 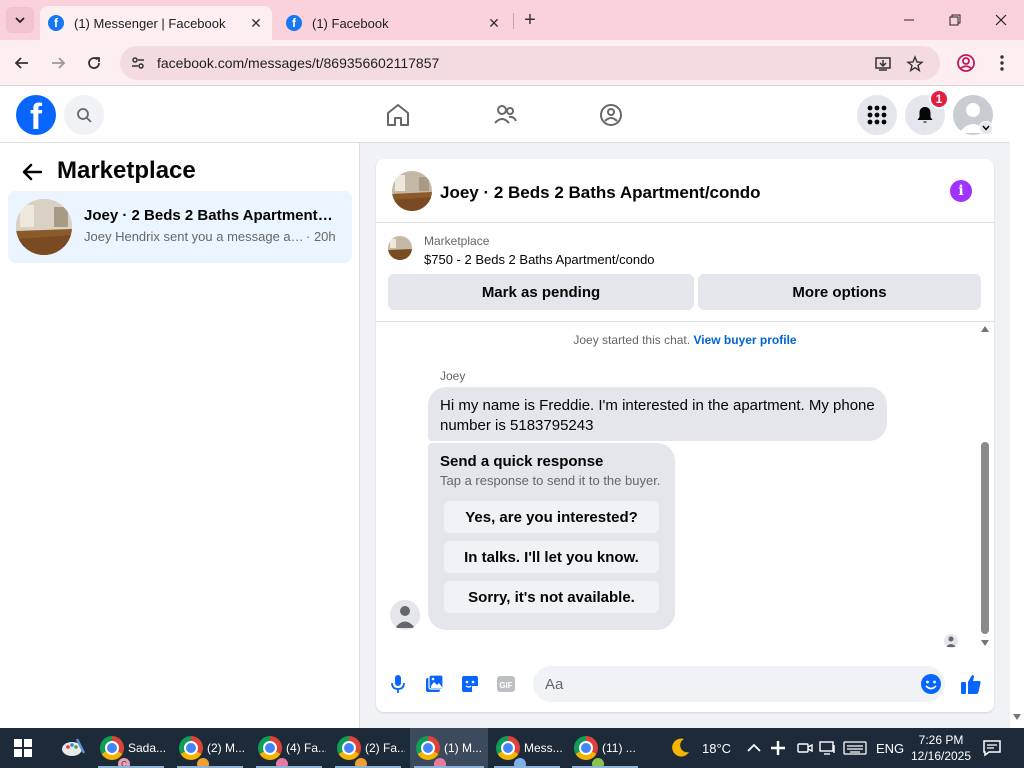 I want to click on listing-name: $750 - 2 Beds 2 Baths Apartment/condo, so click(x=539, y=259).